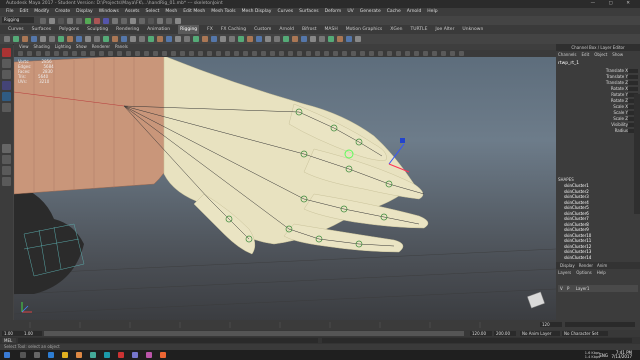 Image resolution: width=640 pixels, height=360 pixels. What do you see at coordinates (598, 76) in the screenshot?
I see `attribute-name: Translate Y` at bounding box center [598, 76].